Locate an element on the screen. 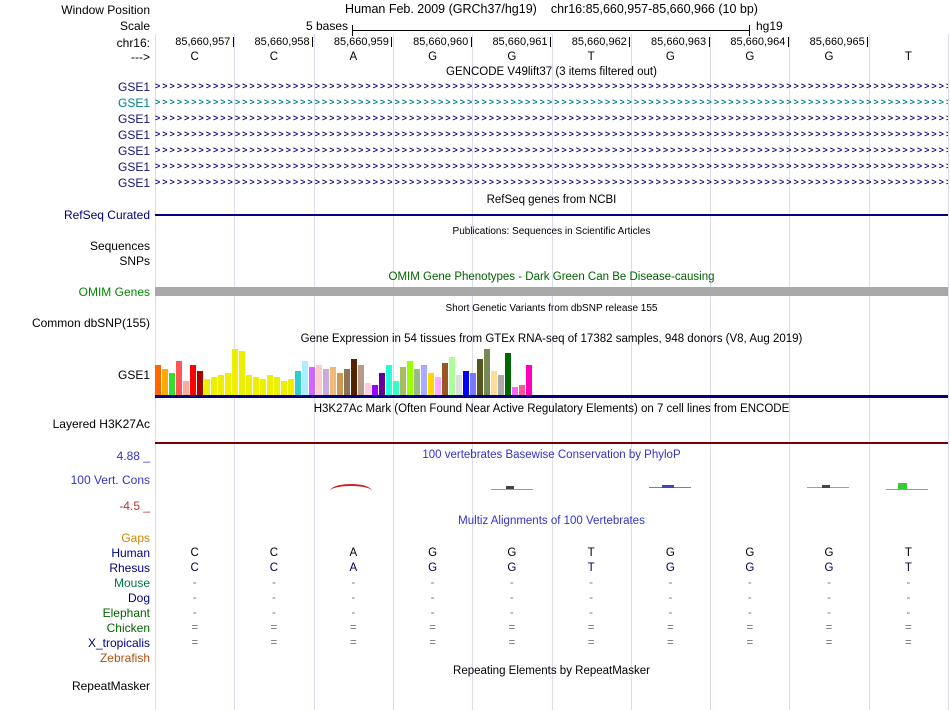 This screenshot has height=710, width=950. species-label-mouse: Mouse is located at coordinates (132, 583).